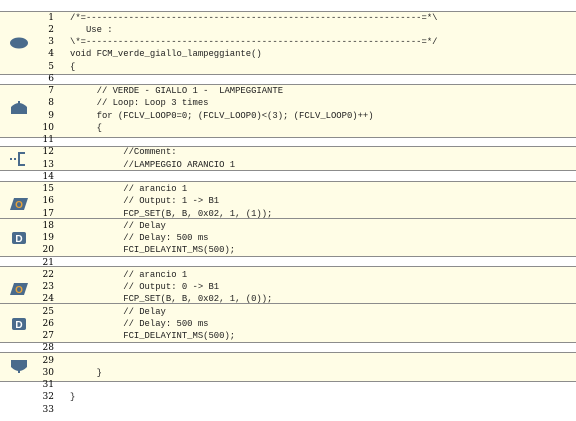 This screenshot has height=421, width=576. I want to click on code-text: // Output: 0 -> B1, so click(145, 287).